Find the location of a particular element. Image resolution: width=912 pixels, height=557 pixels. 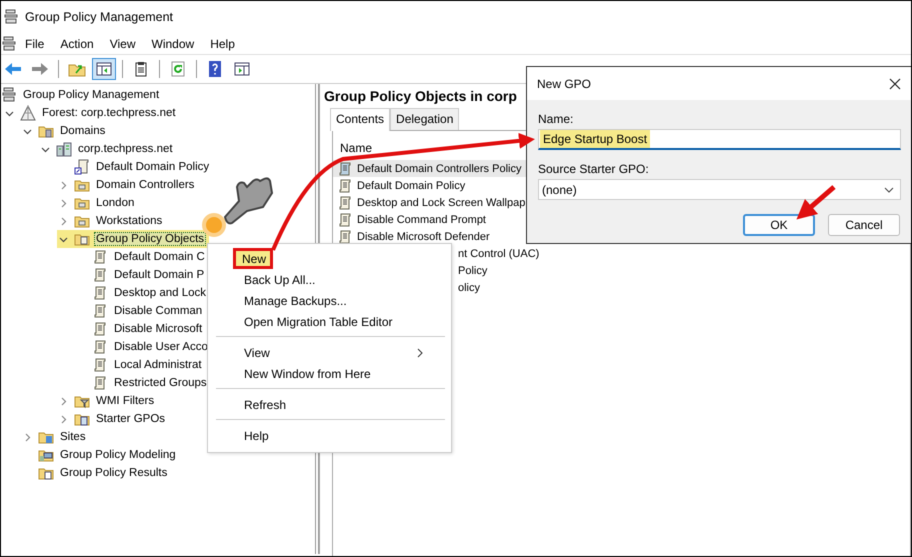

tree-item: corp.techpress.net is located at coordinates (125, 149).